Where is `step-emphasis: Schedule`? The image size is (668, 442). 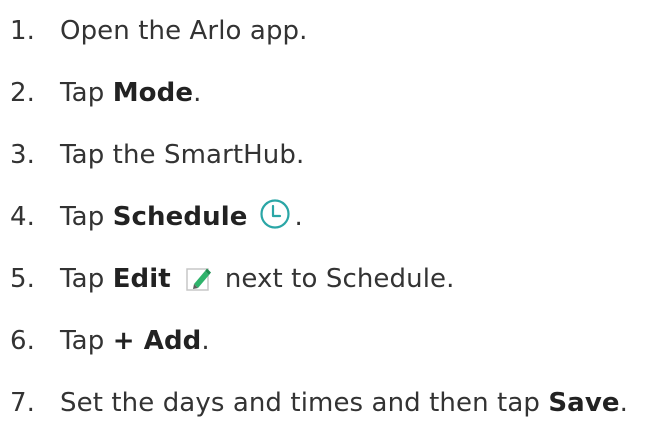 step-emphasis: Schedule is located at coordinates (180, 217).